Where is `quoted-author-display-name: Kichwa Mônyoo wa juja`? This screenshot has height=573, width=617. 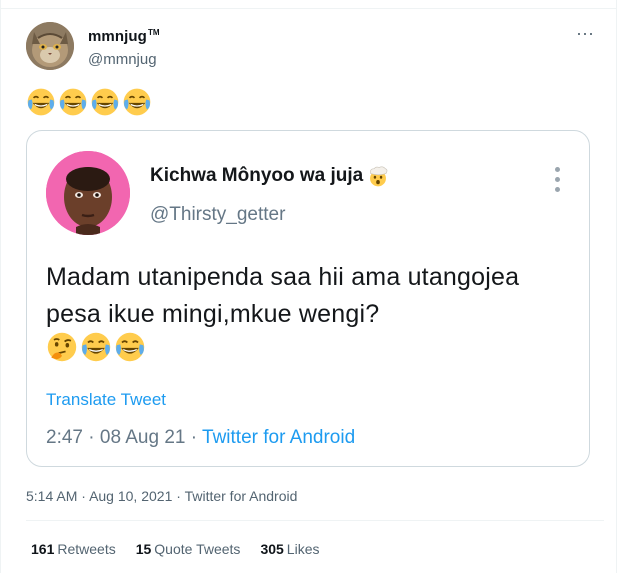
quoted-author-display-name: Kichwa Mônyoo wa juja is located at coordinates (269, 176).